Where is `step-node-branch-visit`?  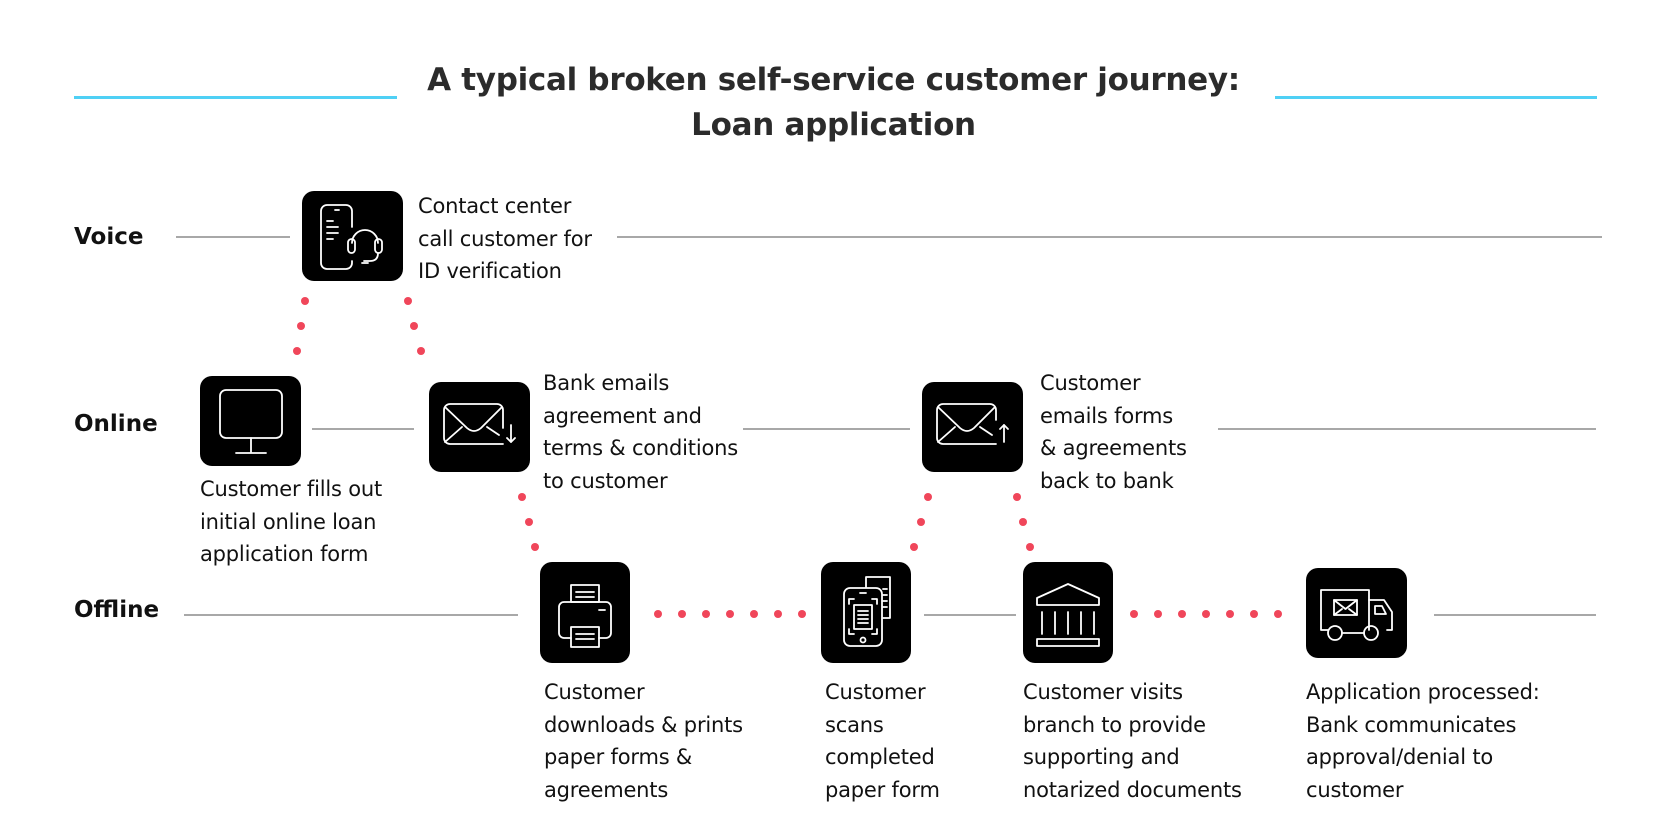
step-node-branch-visit is located at coordinates (1068, 612).